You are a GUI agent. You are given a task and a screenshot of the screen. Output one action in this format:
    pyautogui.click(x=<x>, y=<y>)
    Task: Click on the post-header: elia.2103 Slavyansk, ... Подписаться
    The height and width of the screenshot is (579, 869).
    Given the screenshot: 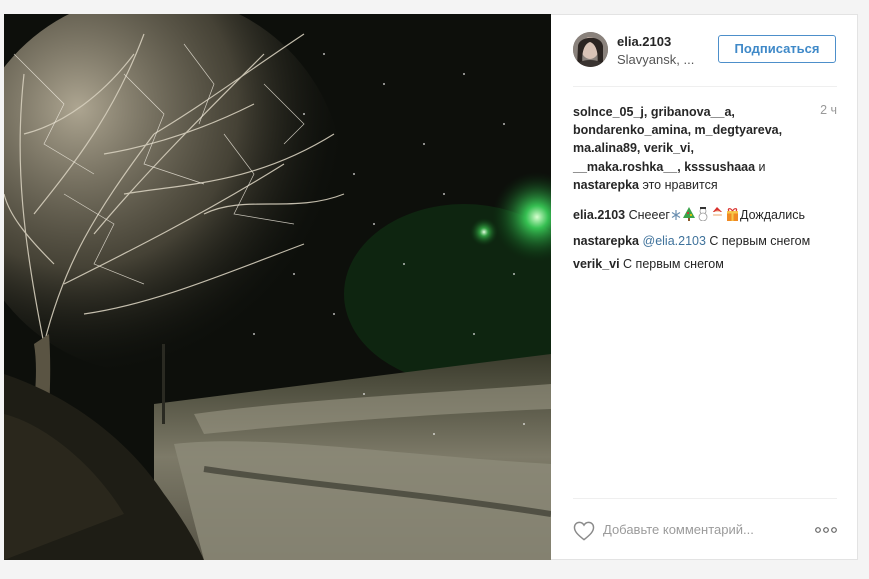 What is the action you would take?
    pyautogui.click(x=705, y=50)
    